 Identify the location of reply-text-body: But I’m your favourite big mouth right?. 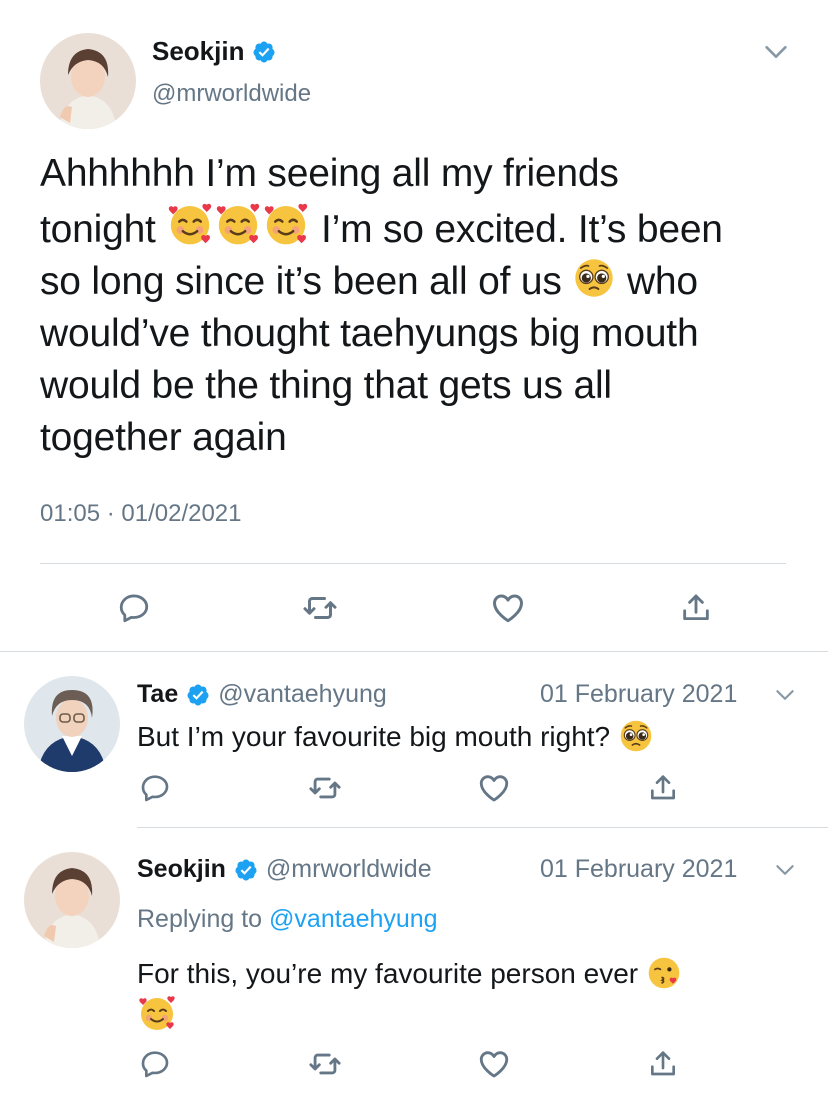
(374, 736).